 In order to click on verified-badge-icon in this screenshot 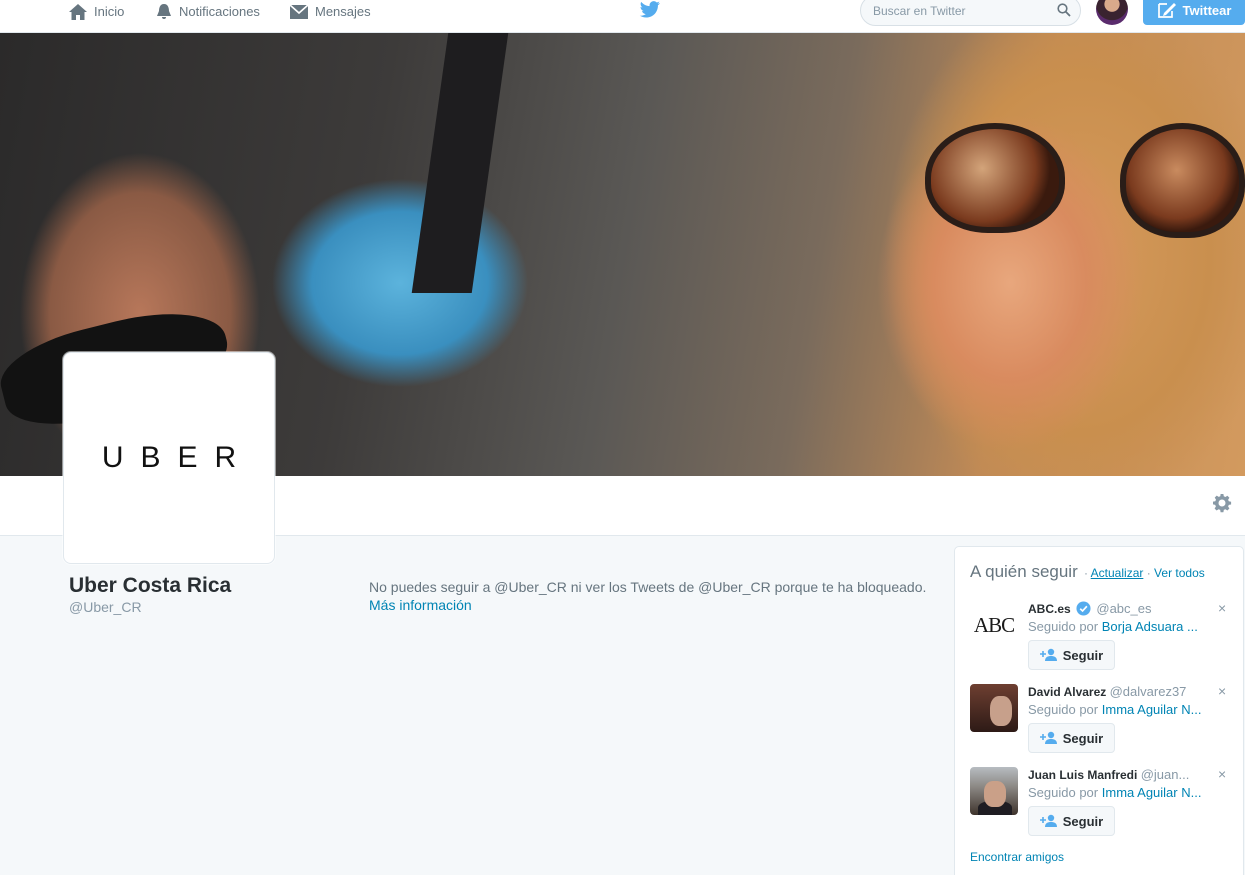, I will do `click(1083, 608)`.